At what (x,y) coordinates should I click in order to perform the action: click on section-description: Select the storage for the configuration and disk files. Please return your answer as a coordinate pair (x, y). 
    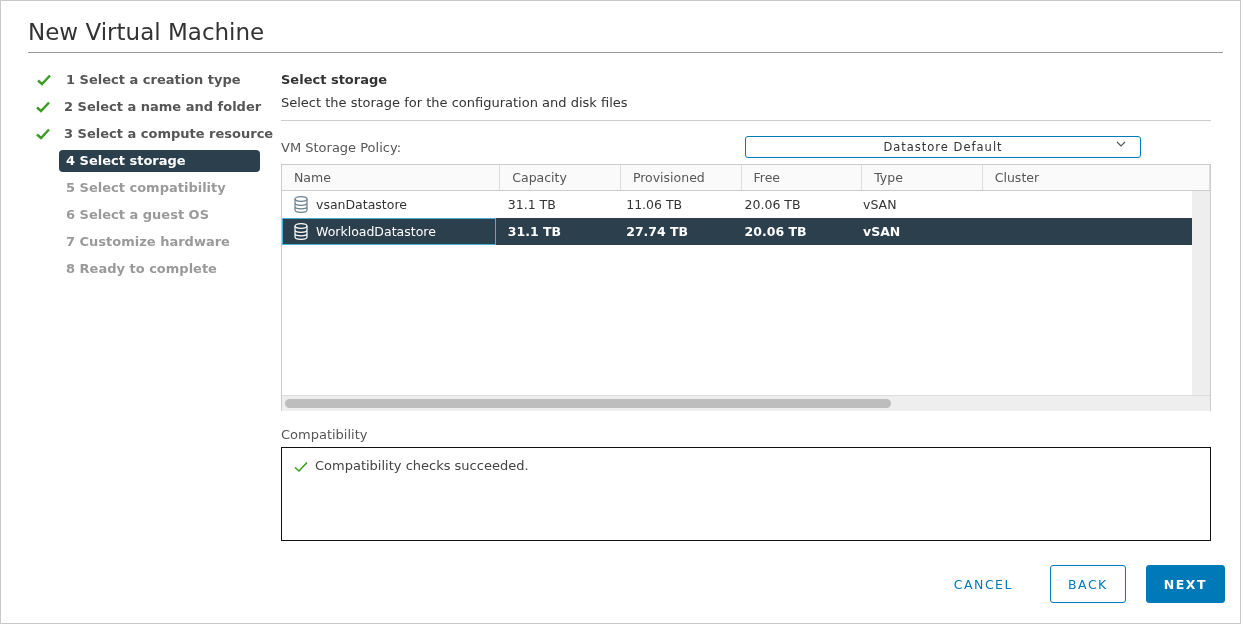
    Looking at the image, I should click on (454, 102).